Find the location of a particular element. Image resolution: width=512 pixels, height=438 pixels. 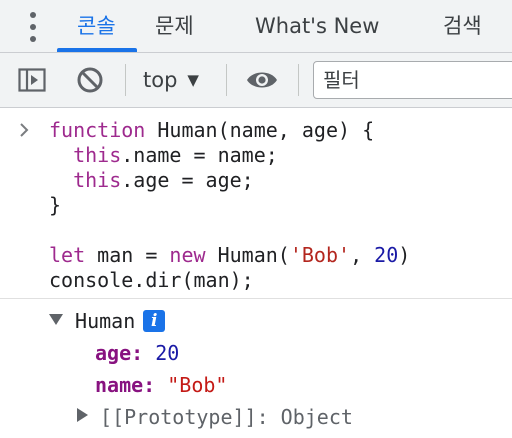

tab-issues: 문제 is located at coordinates (174, 26).